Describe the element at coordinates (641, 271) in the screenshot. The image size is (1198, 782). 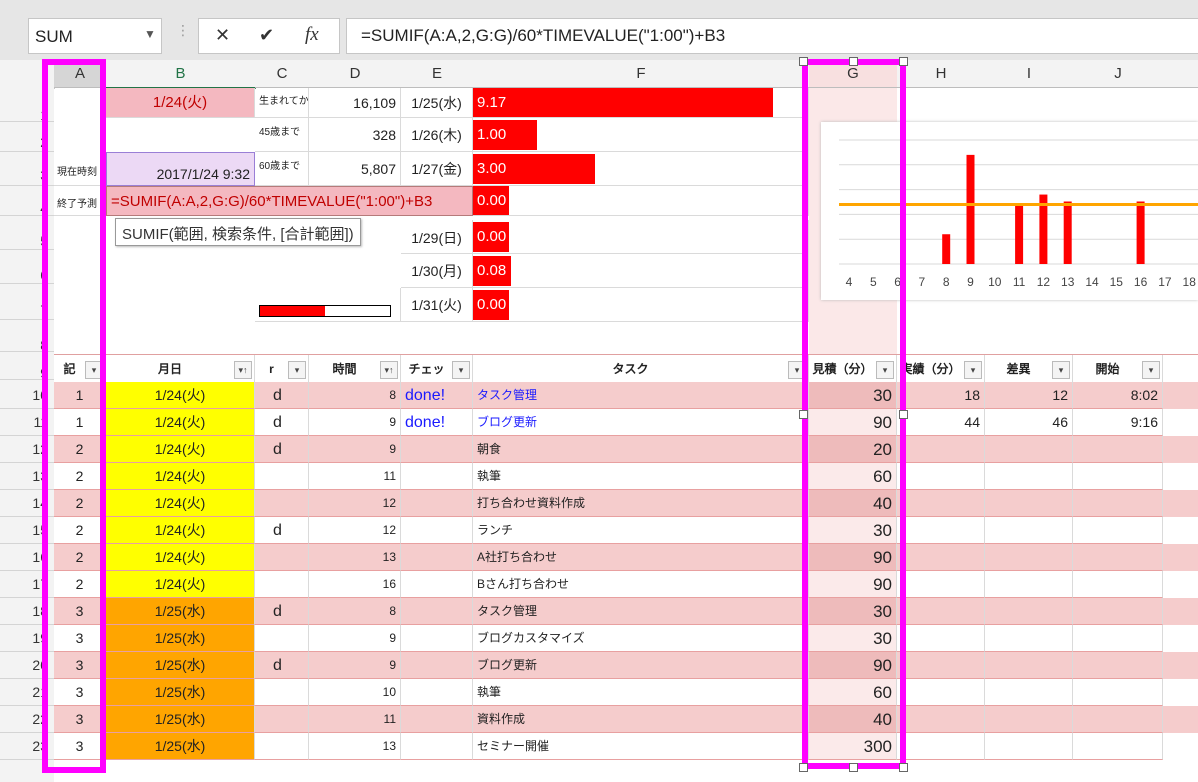
I see `cell-f6: 0.08` at that location.